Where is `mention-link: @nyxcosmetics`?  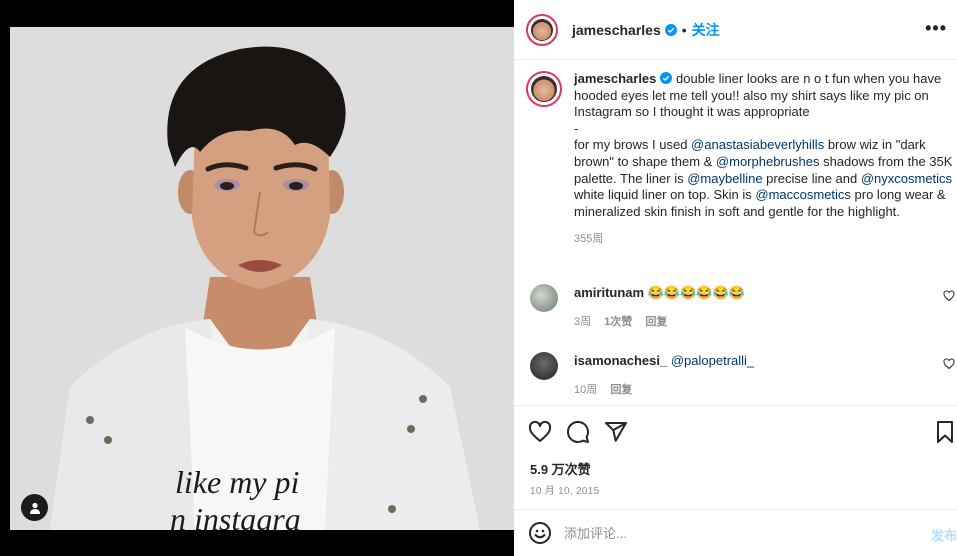
mention-link: @nyxcosmetics is located at coordinates (906, 178).